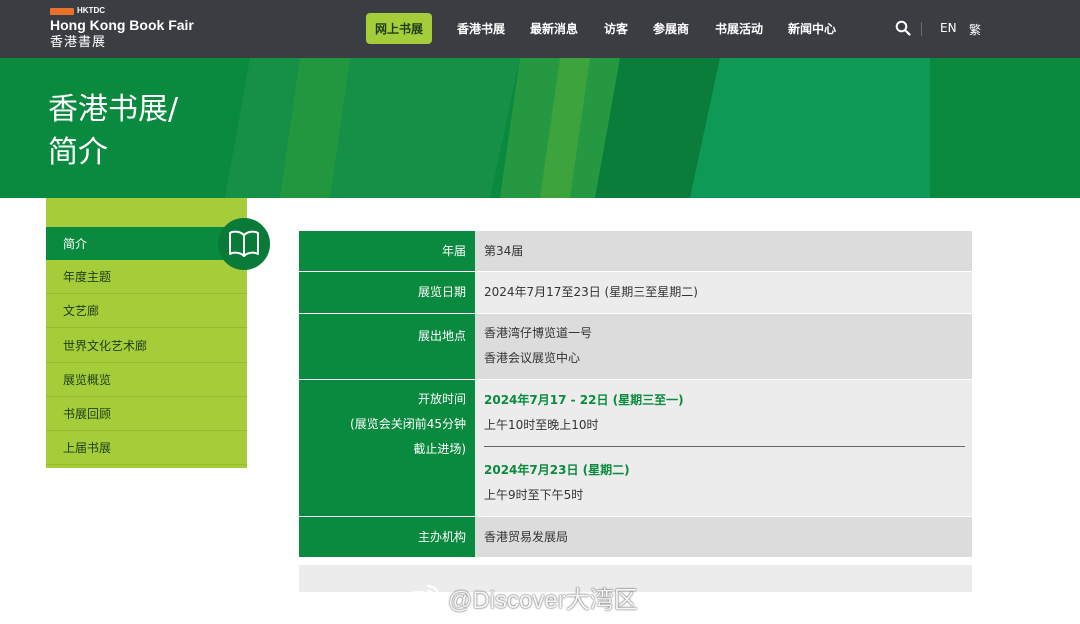  What do you see at coordinates (146, 243) in the screenshot?
I see `sidebar-item-intro: 简介` at bounding box center [146, 243].